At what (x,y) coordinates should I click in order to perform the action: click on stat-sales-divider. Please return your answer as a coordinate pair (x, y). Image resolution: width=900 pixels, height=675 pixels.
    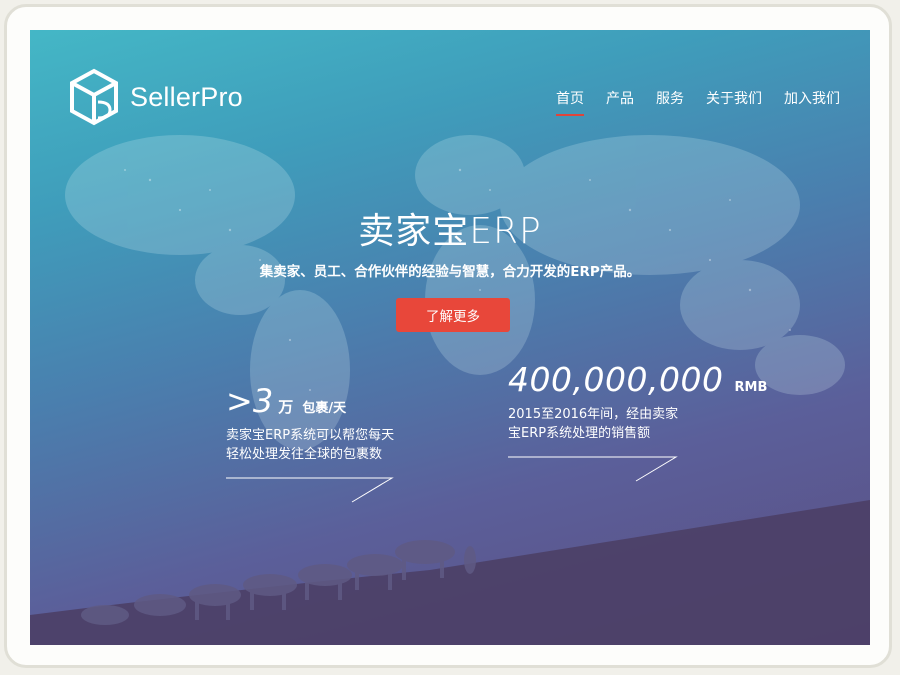
    Looking at the image, I should click on (593, 469).